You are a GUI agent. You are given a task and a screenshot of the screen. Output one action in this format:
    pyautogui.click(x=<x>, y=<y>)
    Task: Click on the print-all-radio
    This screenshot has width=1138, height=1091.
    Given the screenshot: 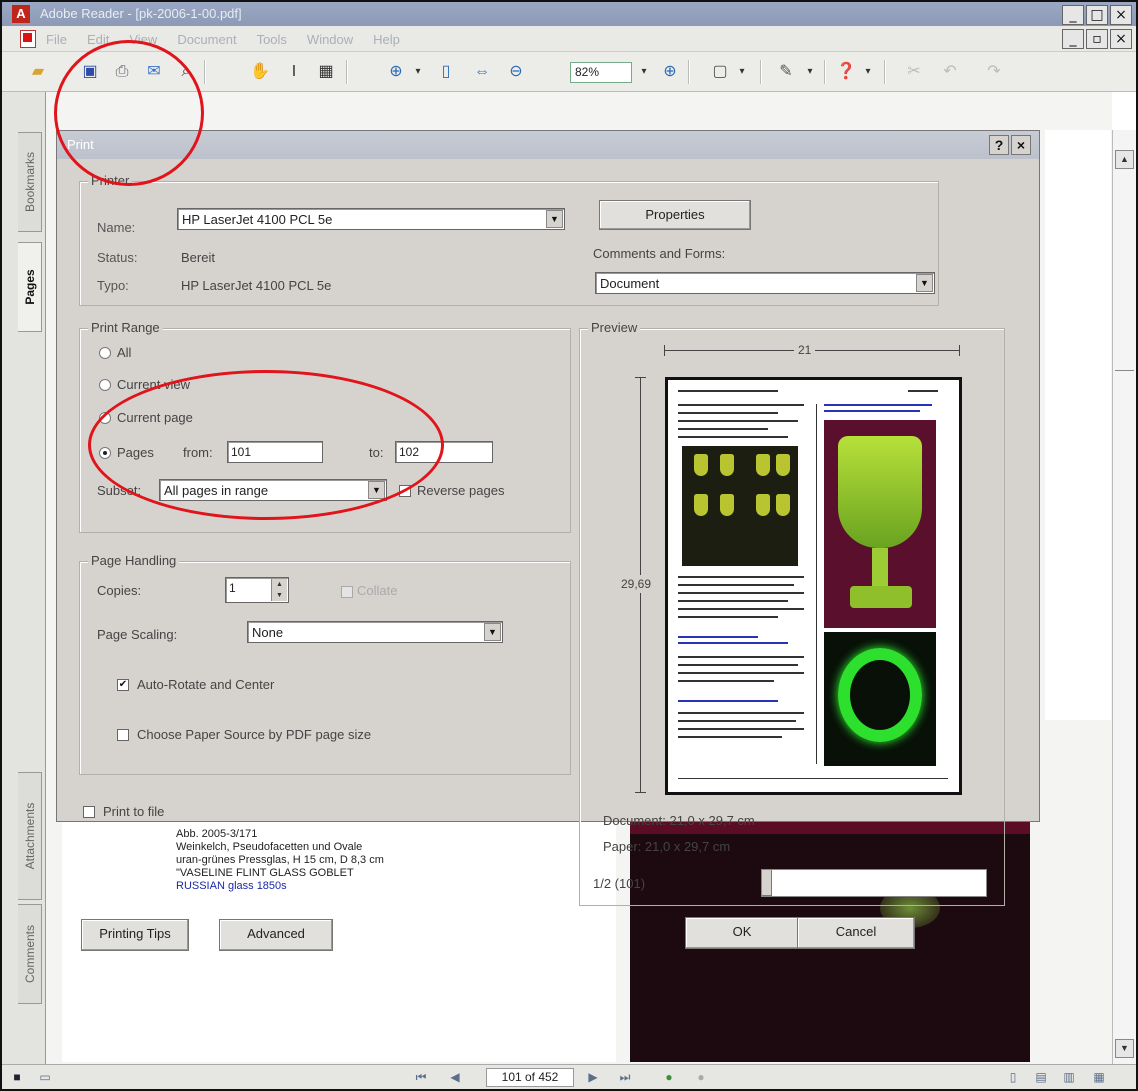 What is the action you would take?
    pyautogui.click(x=105, y=353)
    